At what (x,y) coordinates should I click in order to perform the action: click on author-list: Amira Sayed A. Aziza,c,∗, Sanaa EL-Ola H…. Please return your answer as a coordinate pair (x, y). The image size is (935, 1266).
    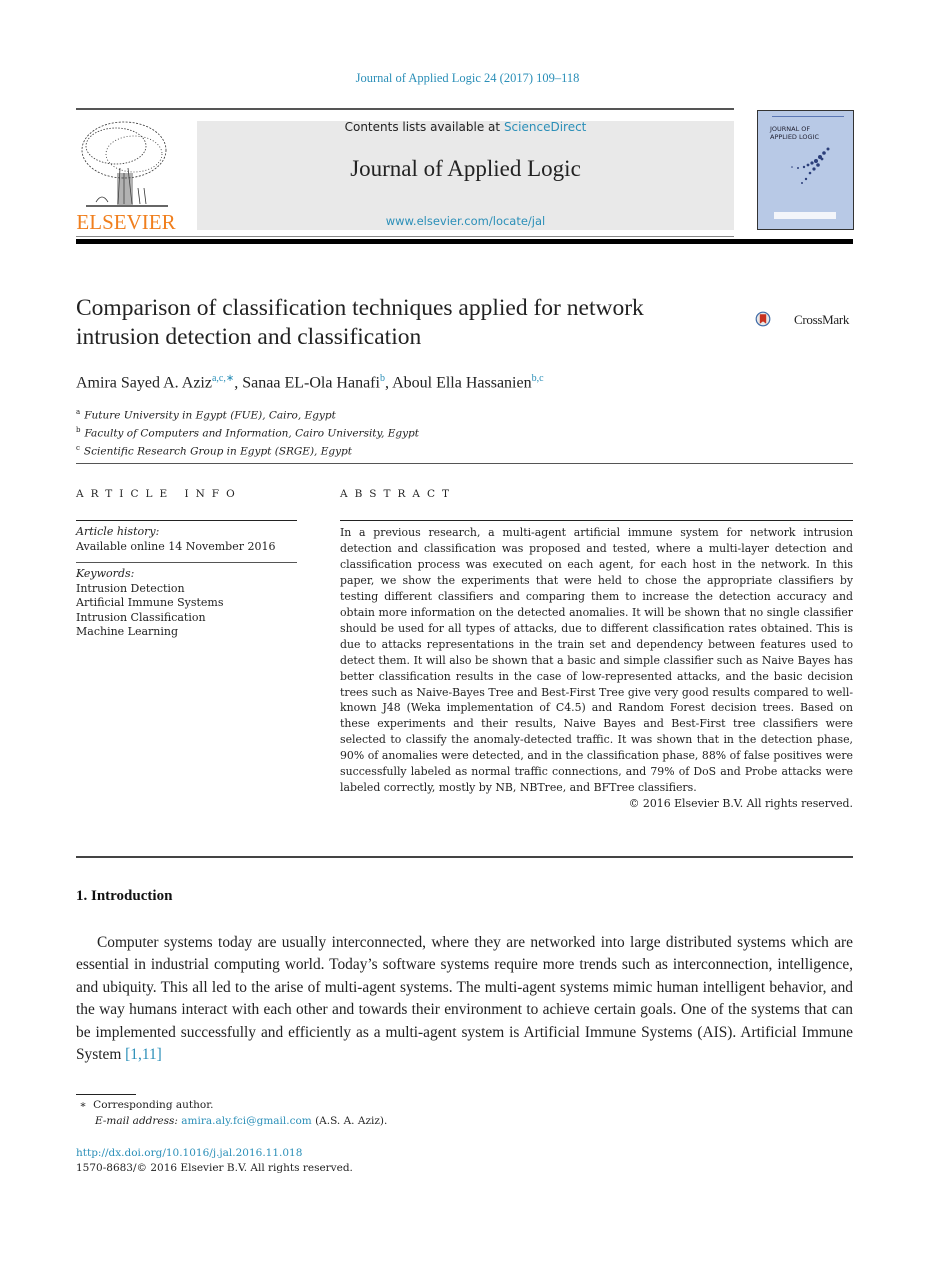
    Looking at the image, I should click on (310, 382).